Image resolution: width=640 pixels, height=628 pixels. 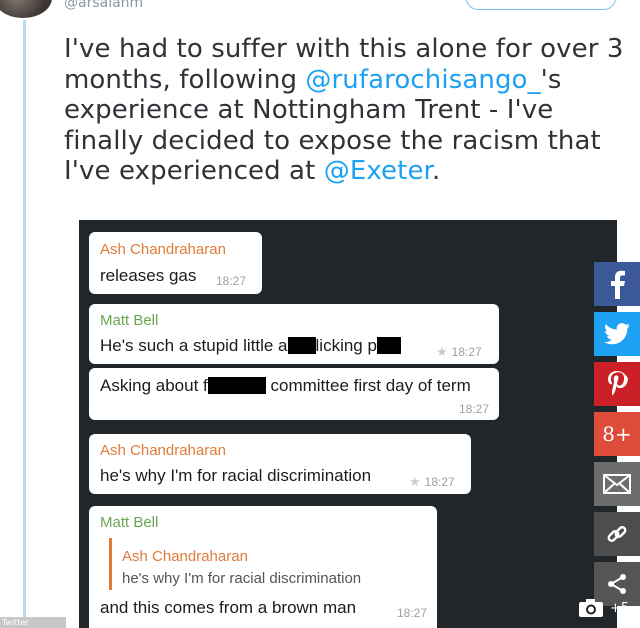 I want to click on facebook-icon, so click(x=618, y=284).